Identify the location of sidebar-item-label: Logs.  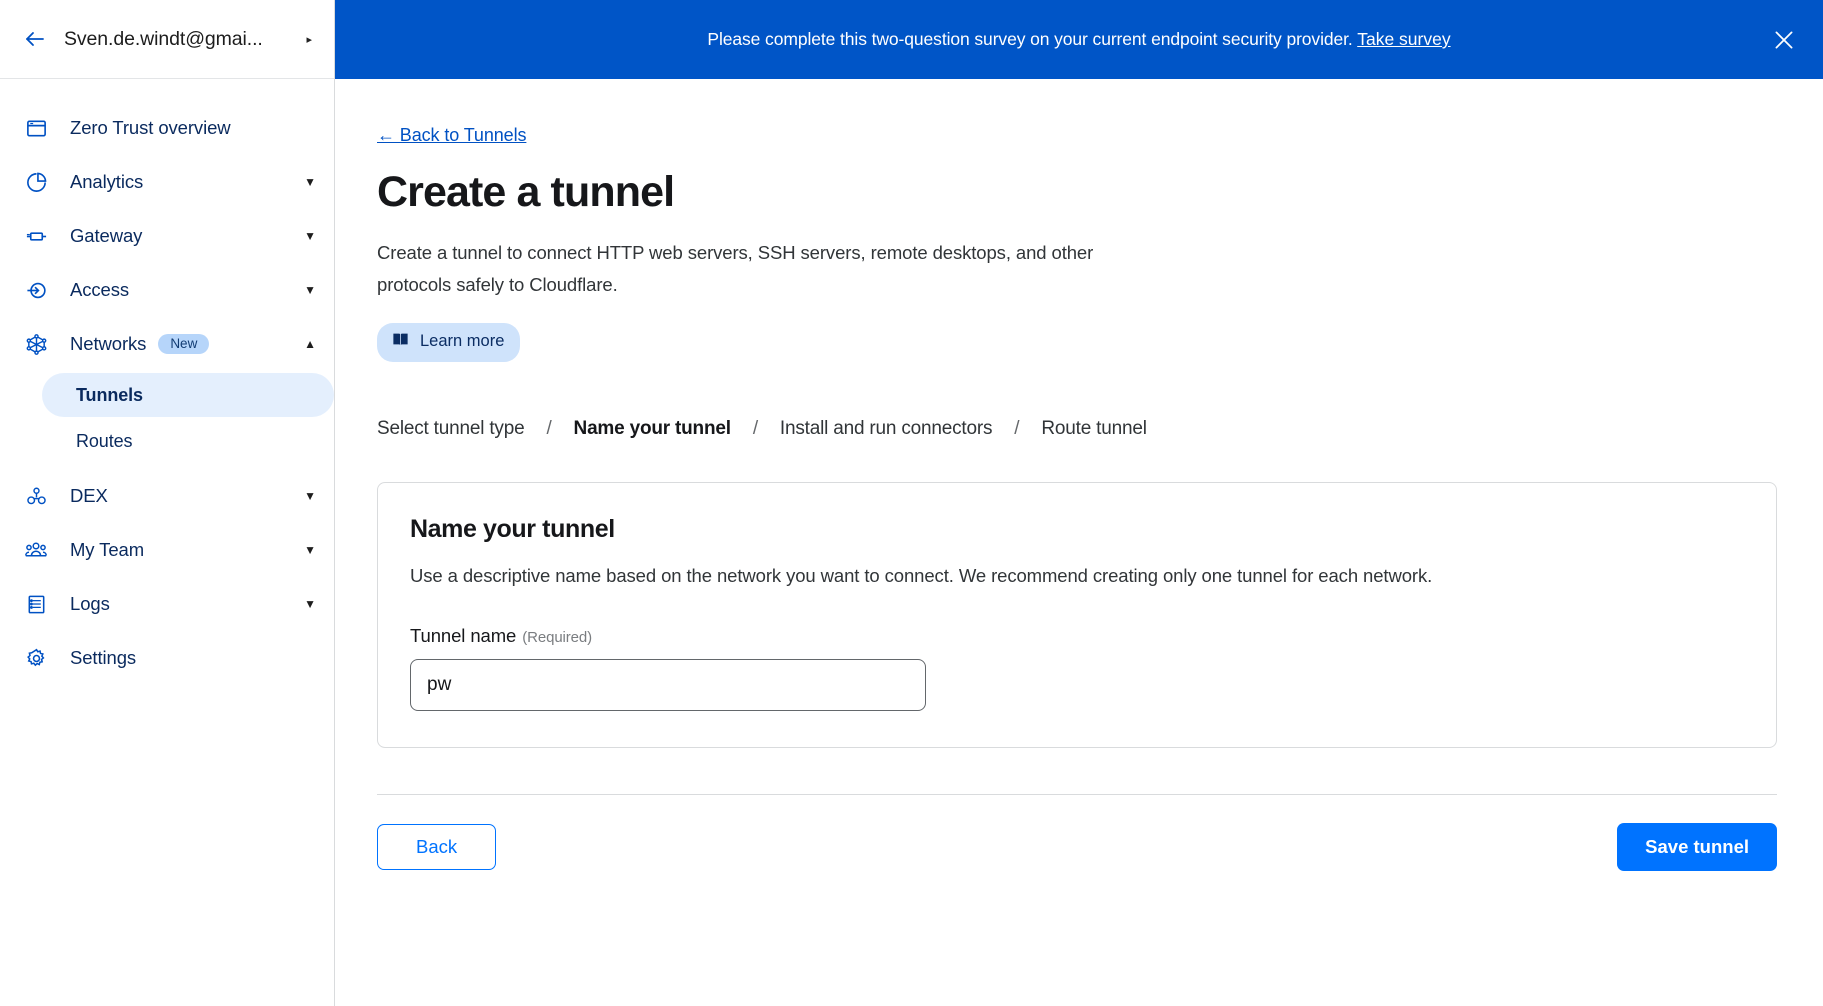
(90, 603).